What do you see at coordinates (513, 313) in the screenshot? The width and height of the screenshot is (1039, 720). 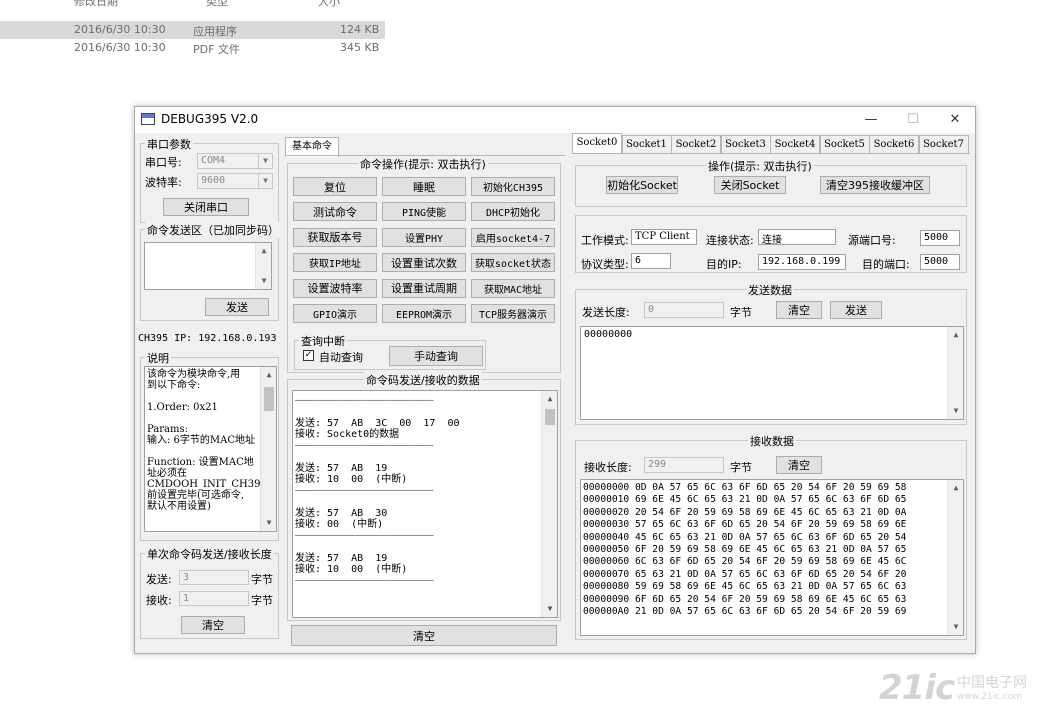 I see `cmd-button: TCP服务器演示` at bounding box center [513, 313].